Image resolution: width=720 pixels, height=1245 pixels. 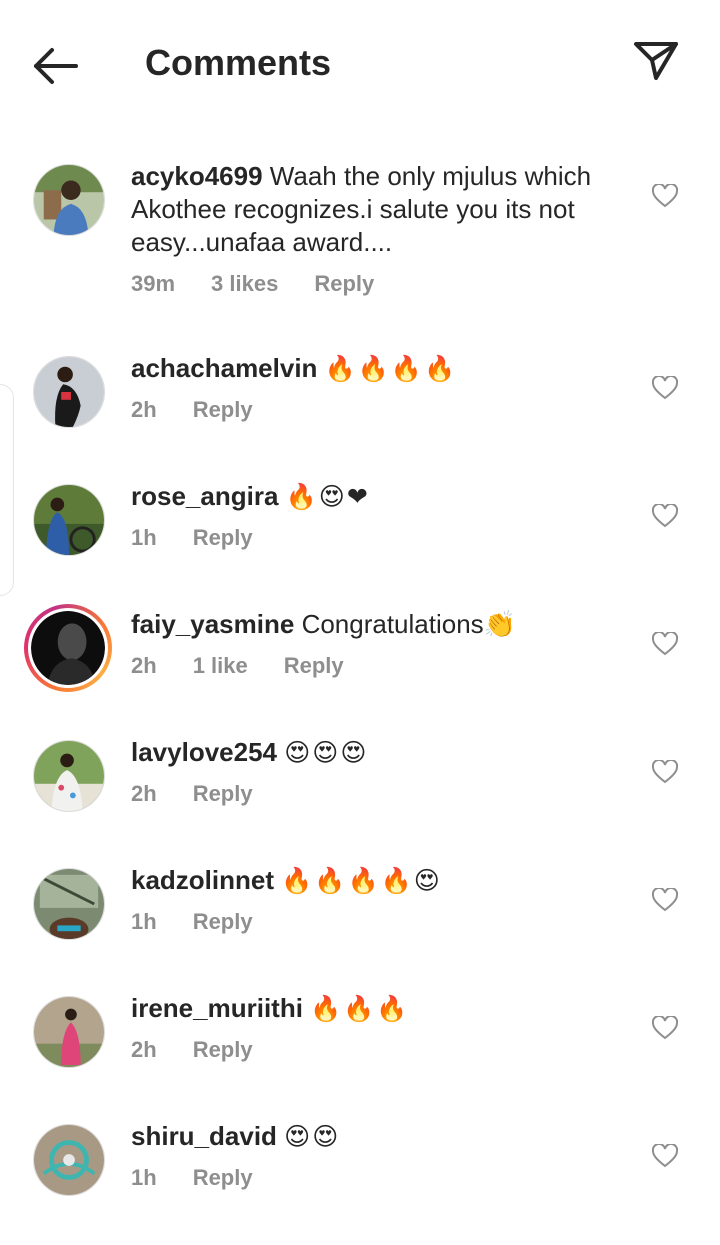 I want to click on header-bar: Comments, so click(x=360, y=62).